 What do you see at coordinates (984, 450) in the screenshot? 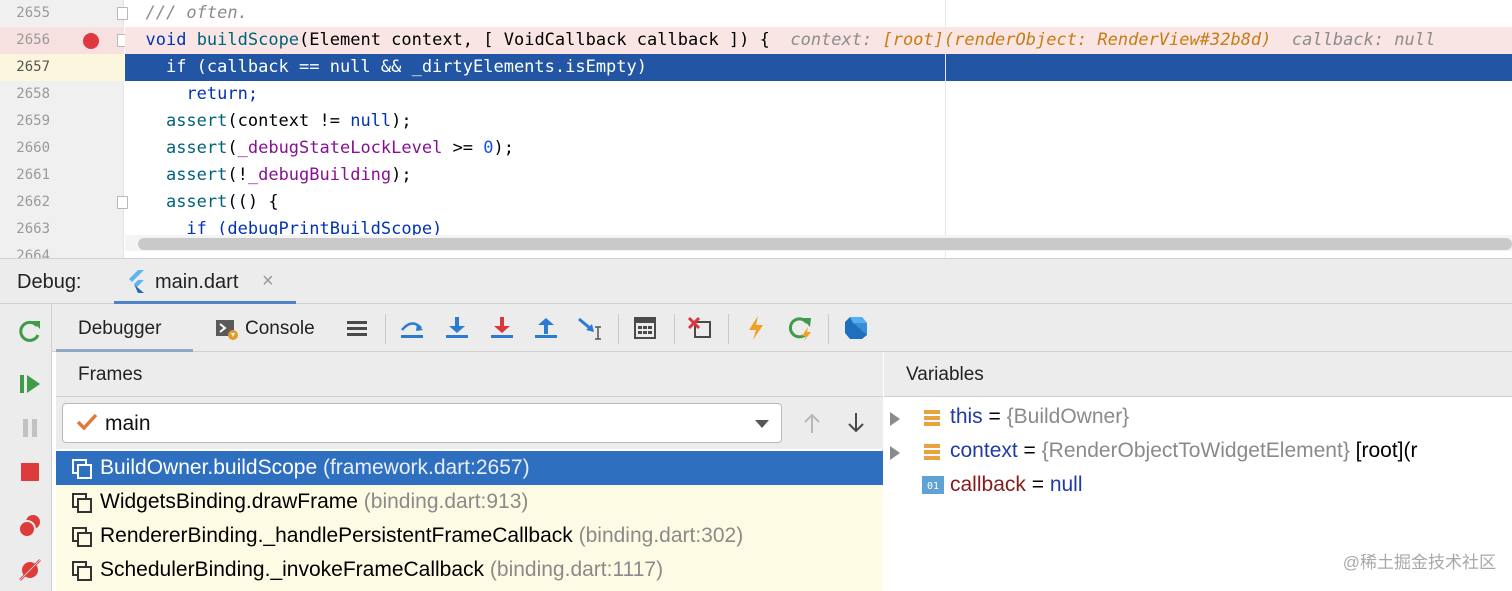
I see `variable-name: context` at bounding box center [984, 450].